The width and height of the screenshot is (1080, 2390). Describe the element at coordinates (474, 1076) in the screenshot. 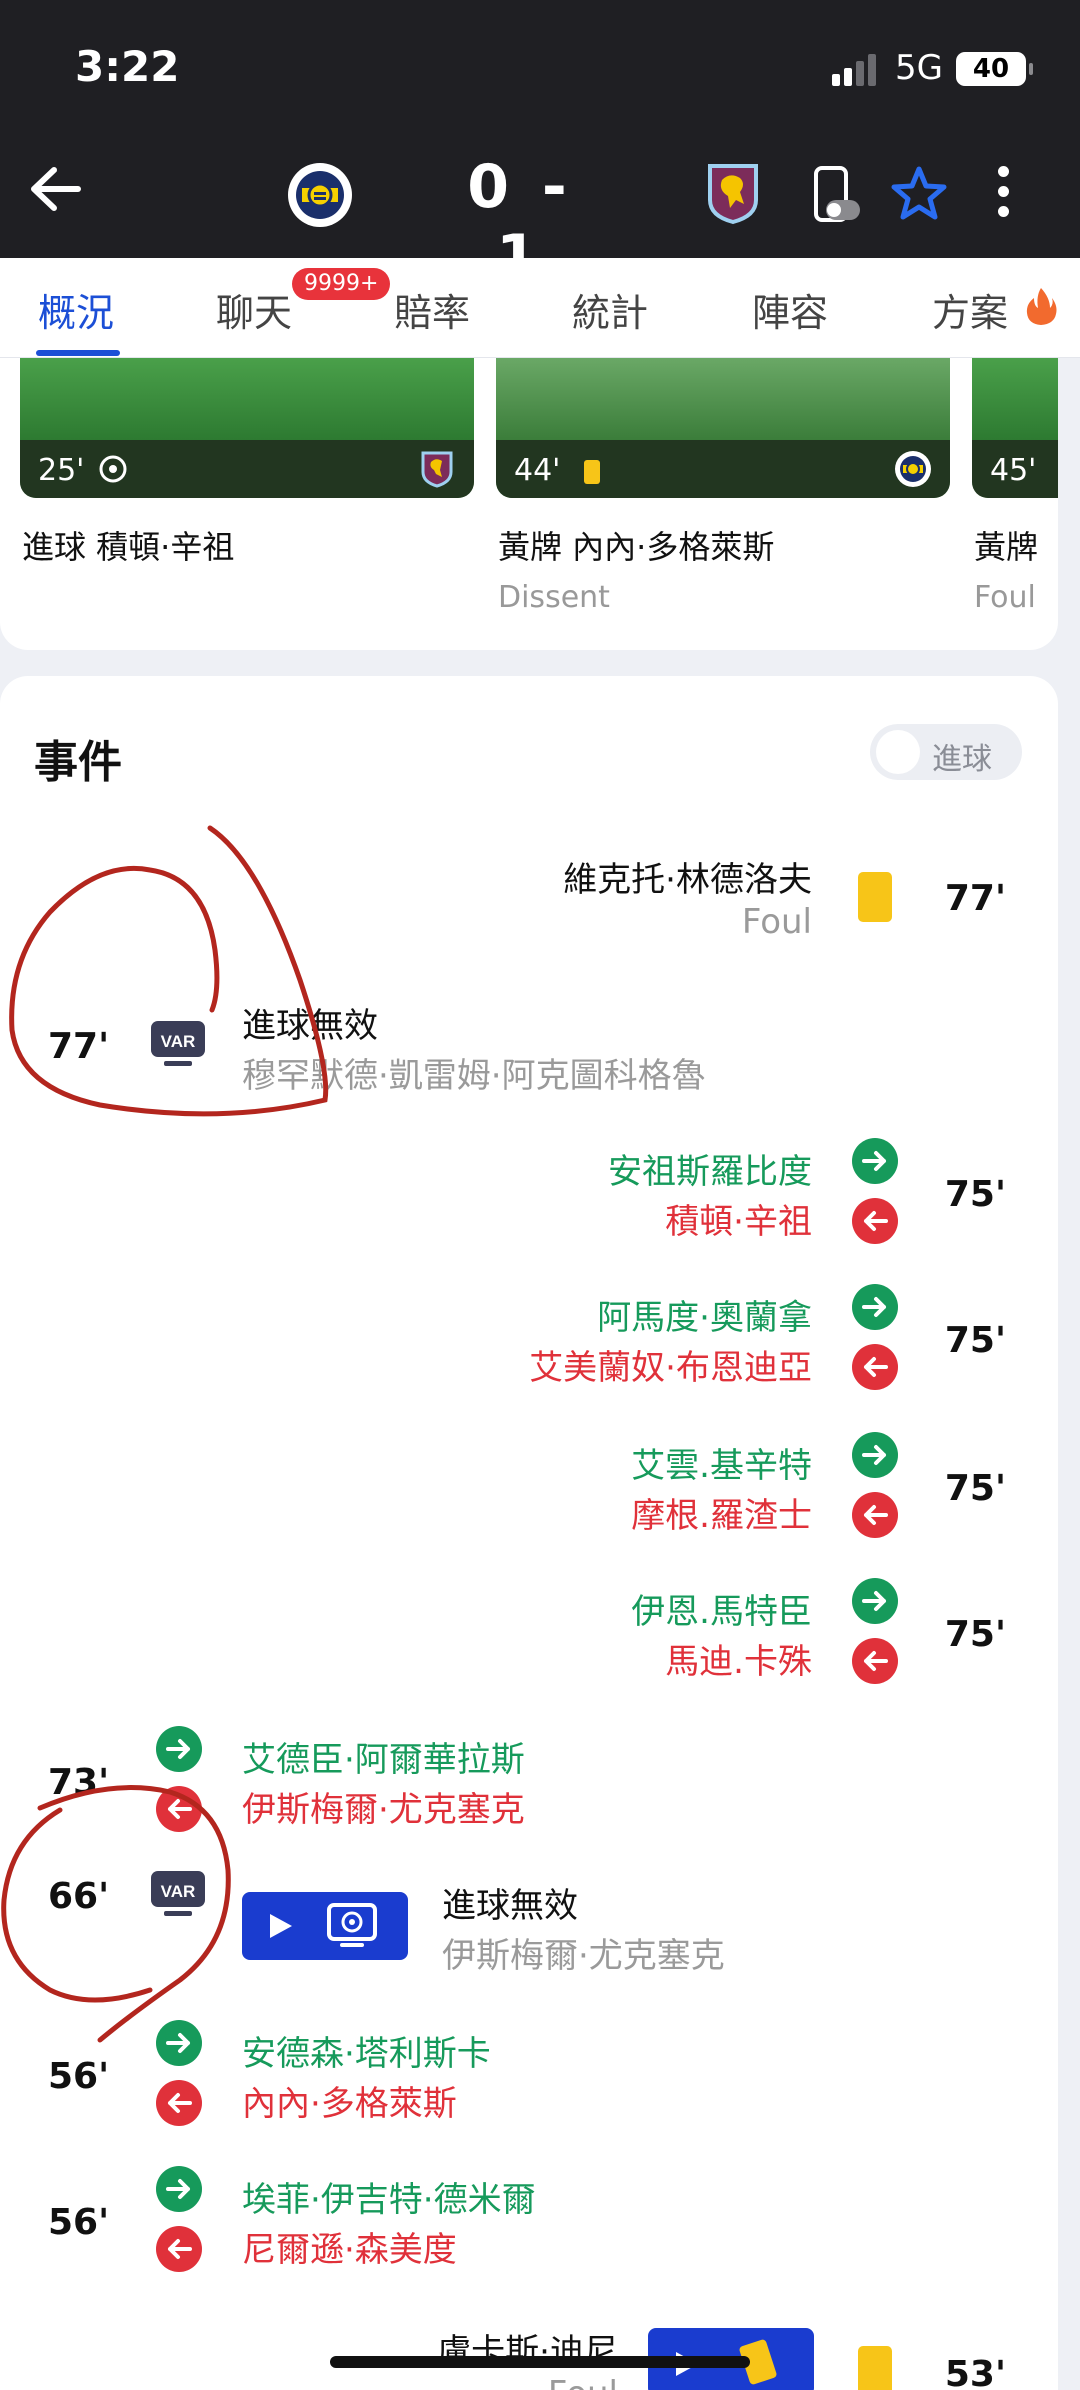

I see `event-detail: 穆罕默德·凱雷姆·阿克圖科格魯` at that location.